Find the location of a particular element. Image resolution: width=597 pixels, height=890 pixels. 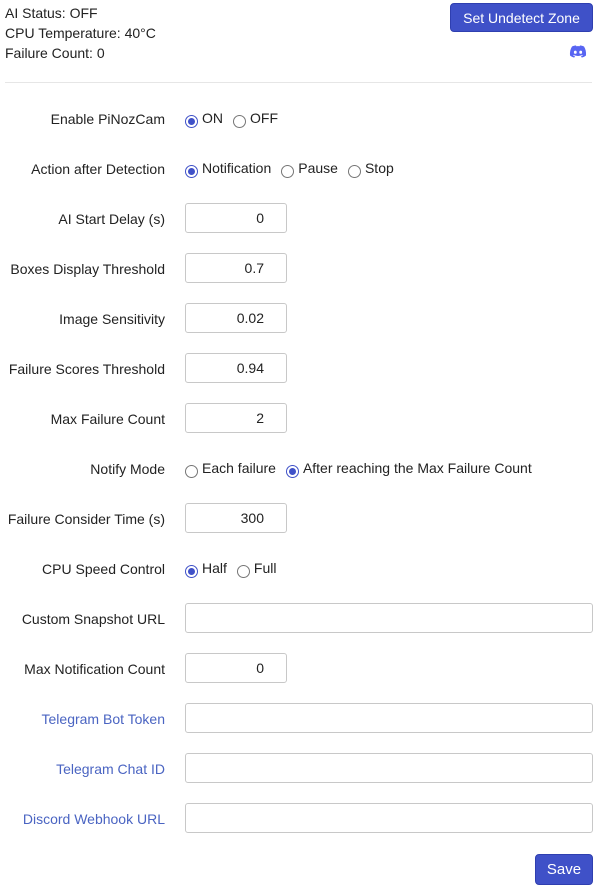

discord-icon is located at coordinates (578, 52).